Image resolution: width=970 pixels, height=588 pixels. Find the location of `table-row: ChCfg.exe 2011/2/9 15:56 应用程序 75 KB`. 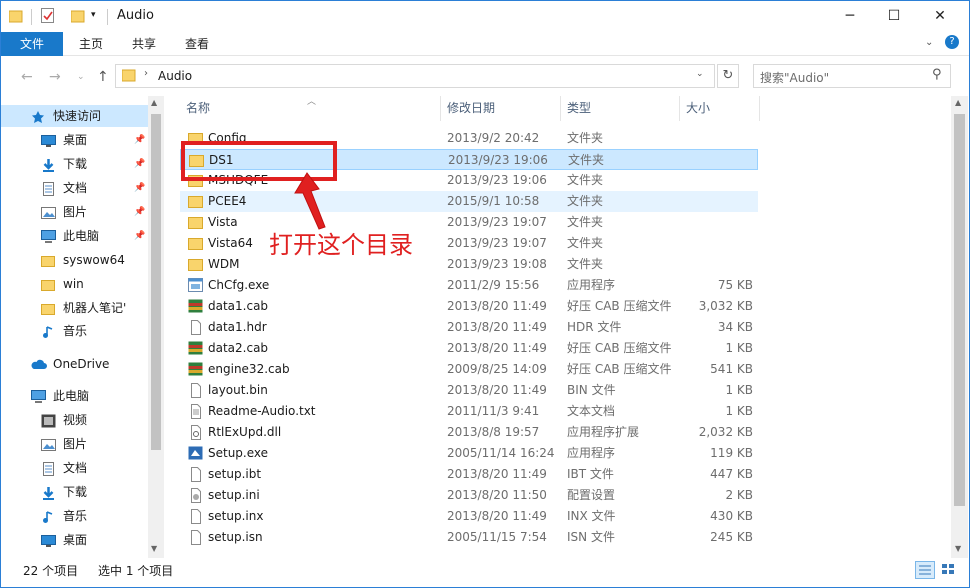

table-row: ChCfg.exe 2011/2/9 15:56 应用程序 75 KB is located at coordinates (469, 285).